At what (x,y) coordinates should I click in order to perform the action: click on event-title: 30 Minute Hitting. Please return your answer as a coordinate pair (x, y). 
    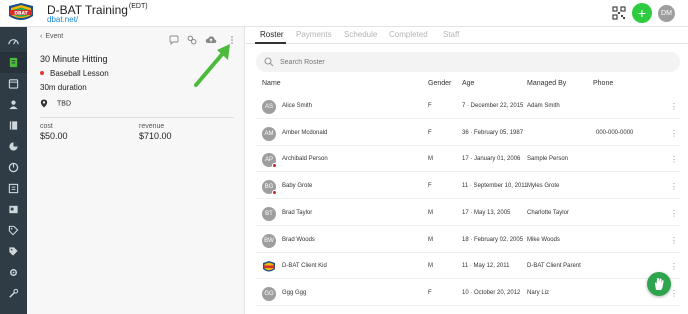
    Looking at the image, I should click on (74, 59).